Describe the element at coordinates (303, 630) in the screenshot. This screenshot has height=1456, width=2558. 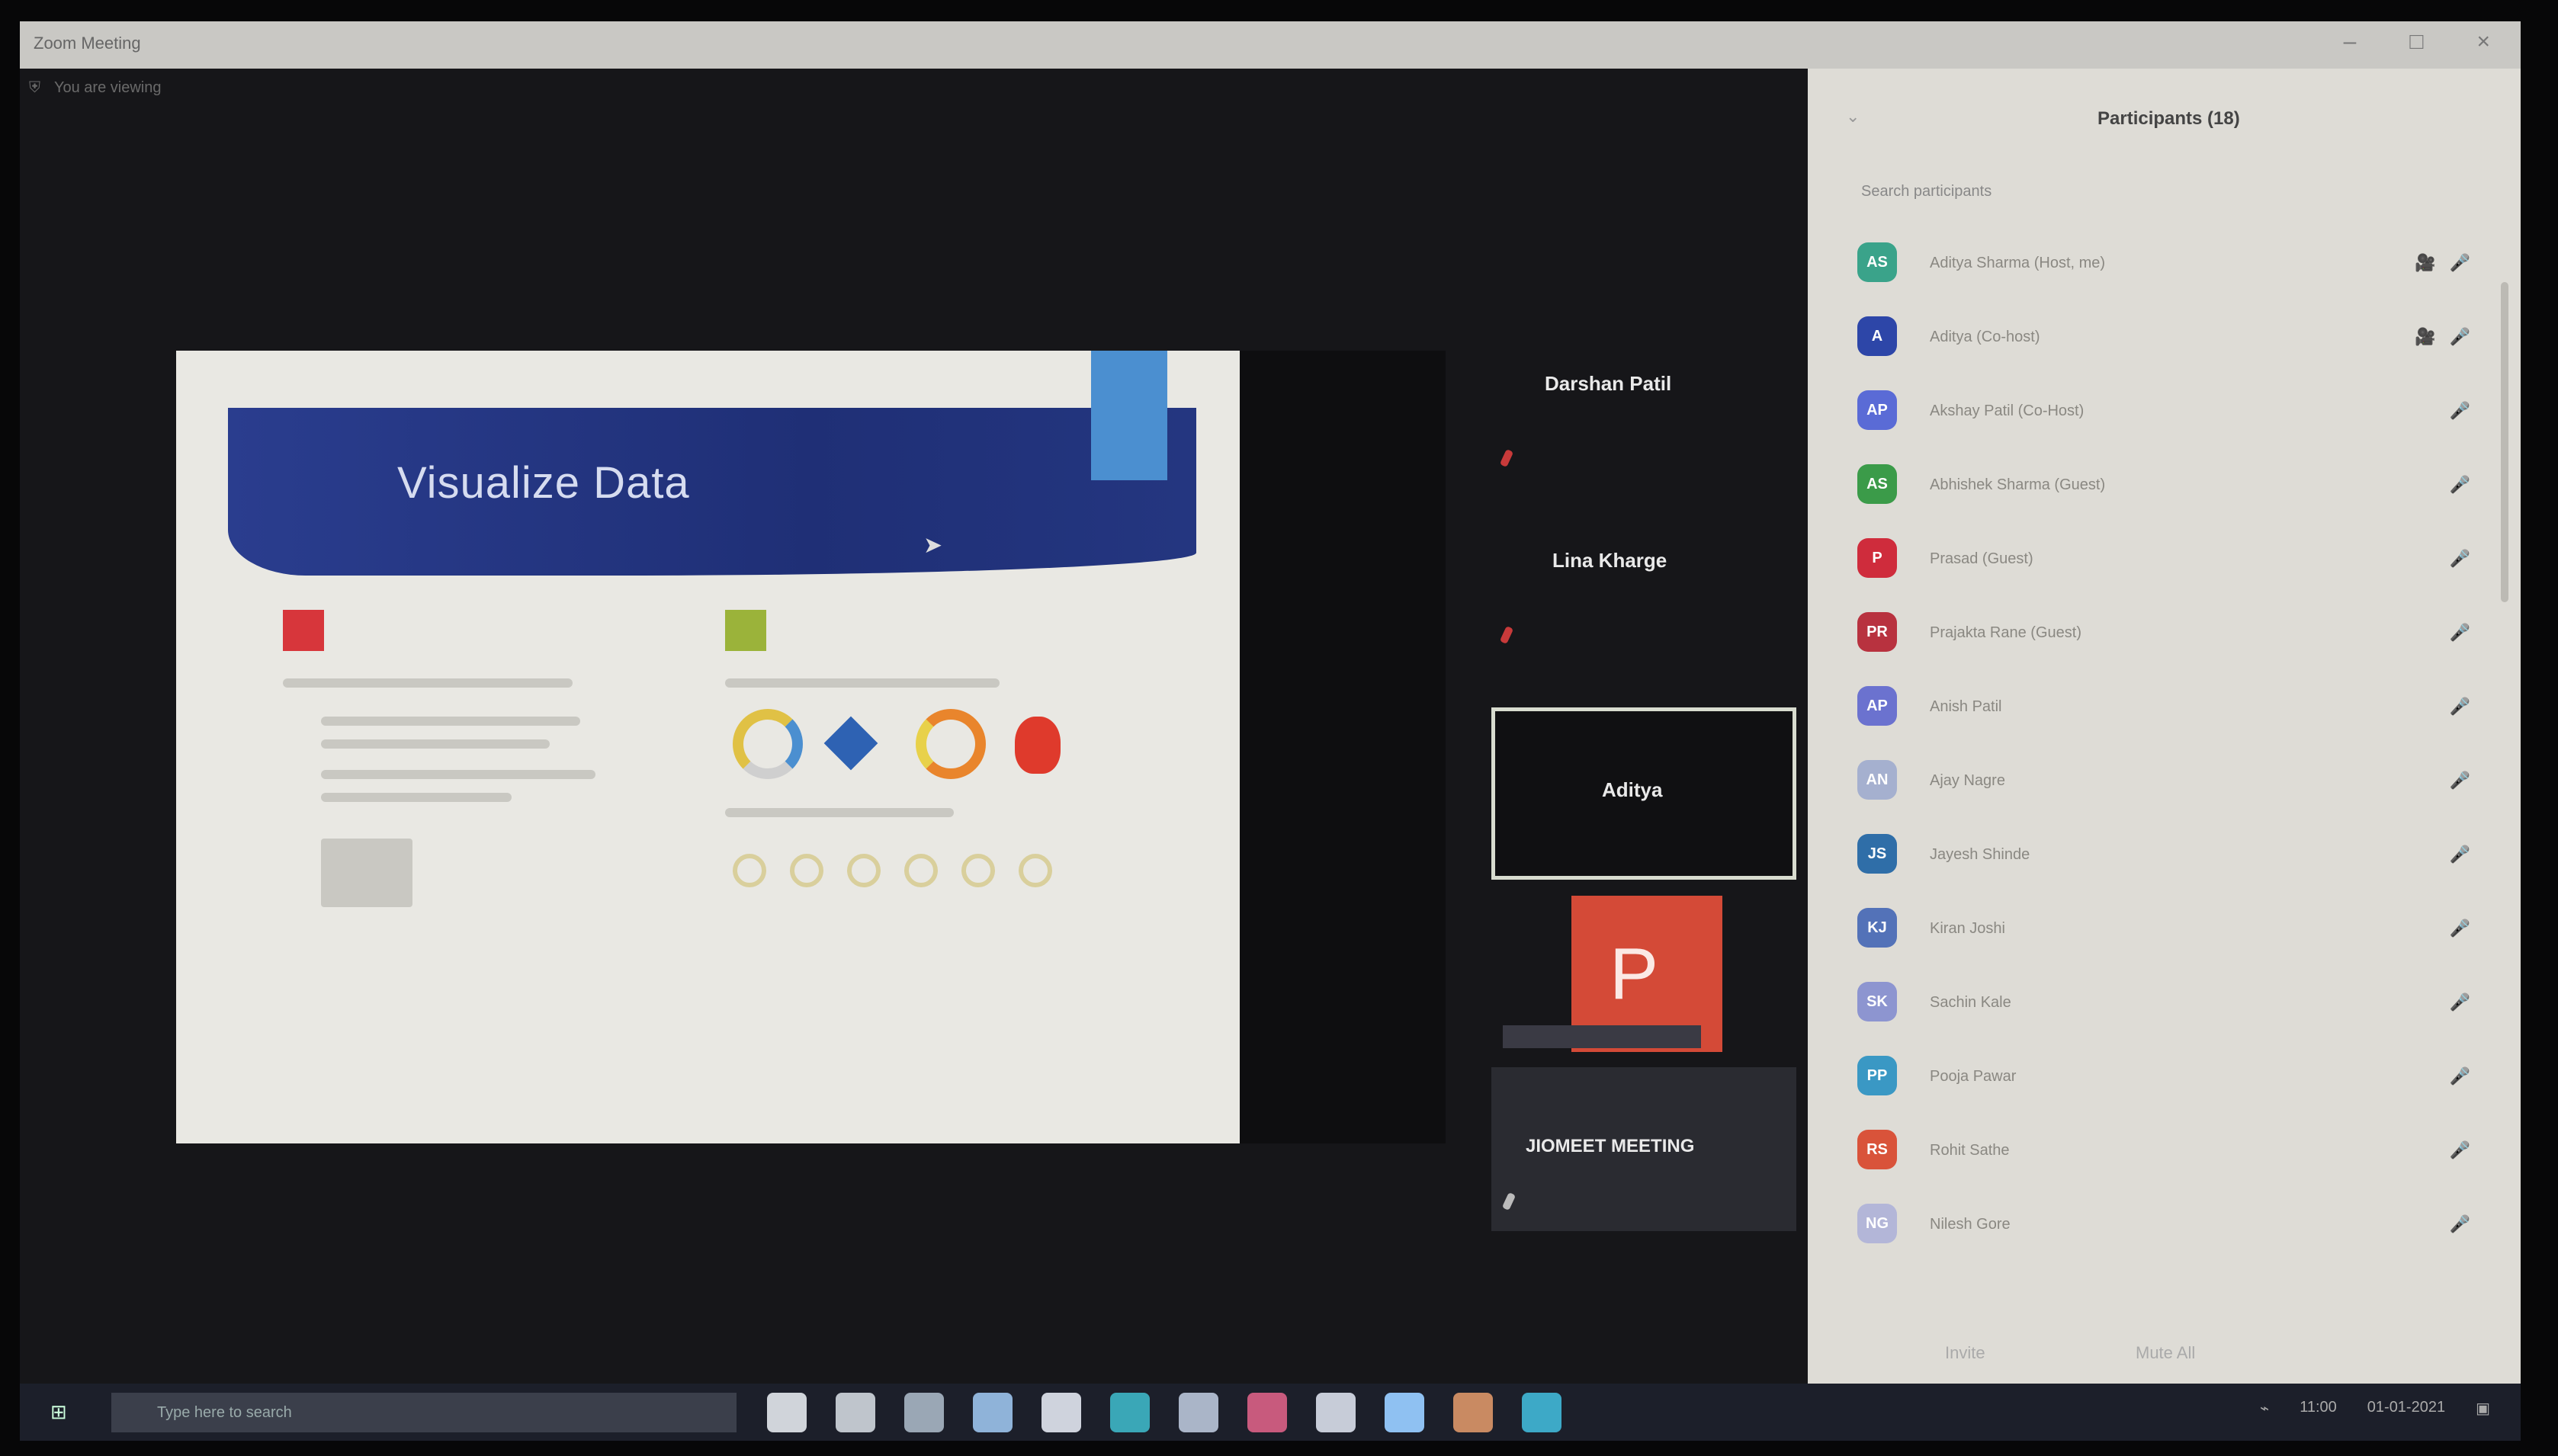
I see `slide-red-square` at that location.